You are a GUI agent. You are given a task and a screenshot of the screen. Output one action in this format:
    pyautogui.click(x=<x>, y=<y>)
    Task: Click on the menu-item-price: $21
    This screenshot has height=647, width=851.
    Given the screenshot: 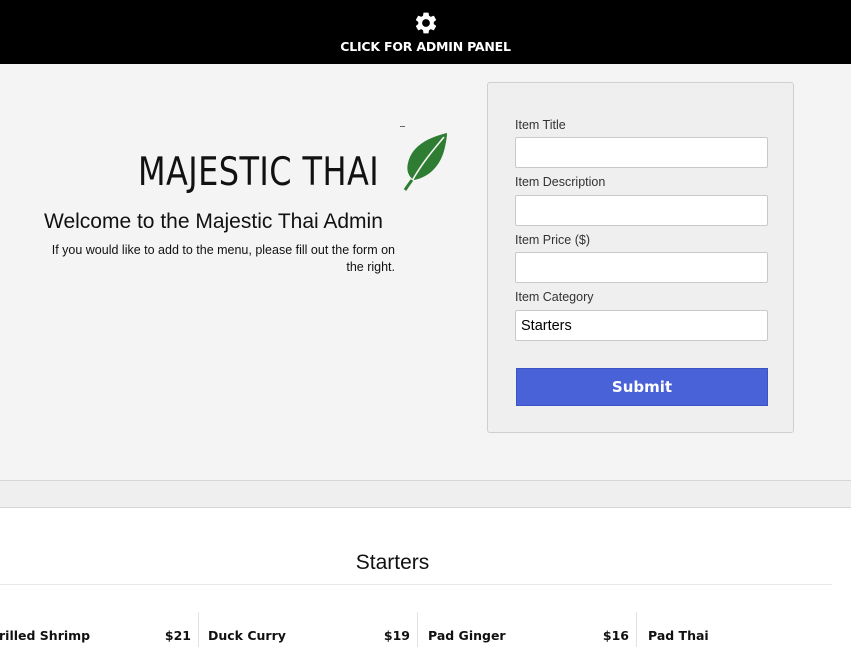 What is the action you would take?
    pyautogui.click(x=177, y=635)
    